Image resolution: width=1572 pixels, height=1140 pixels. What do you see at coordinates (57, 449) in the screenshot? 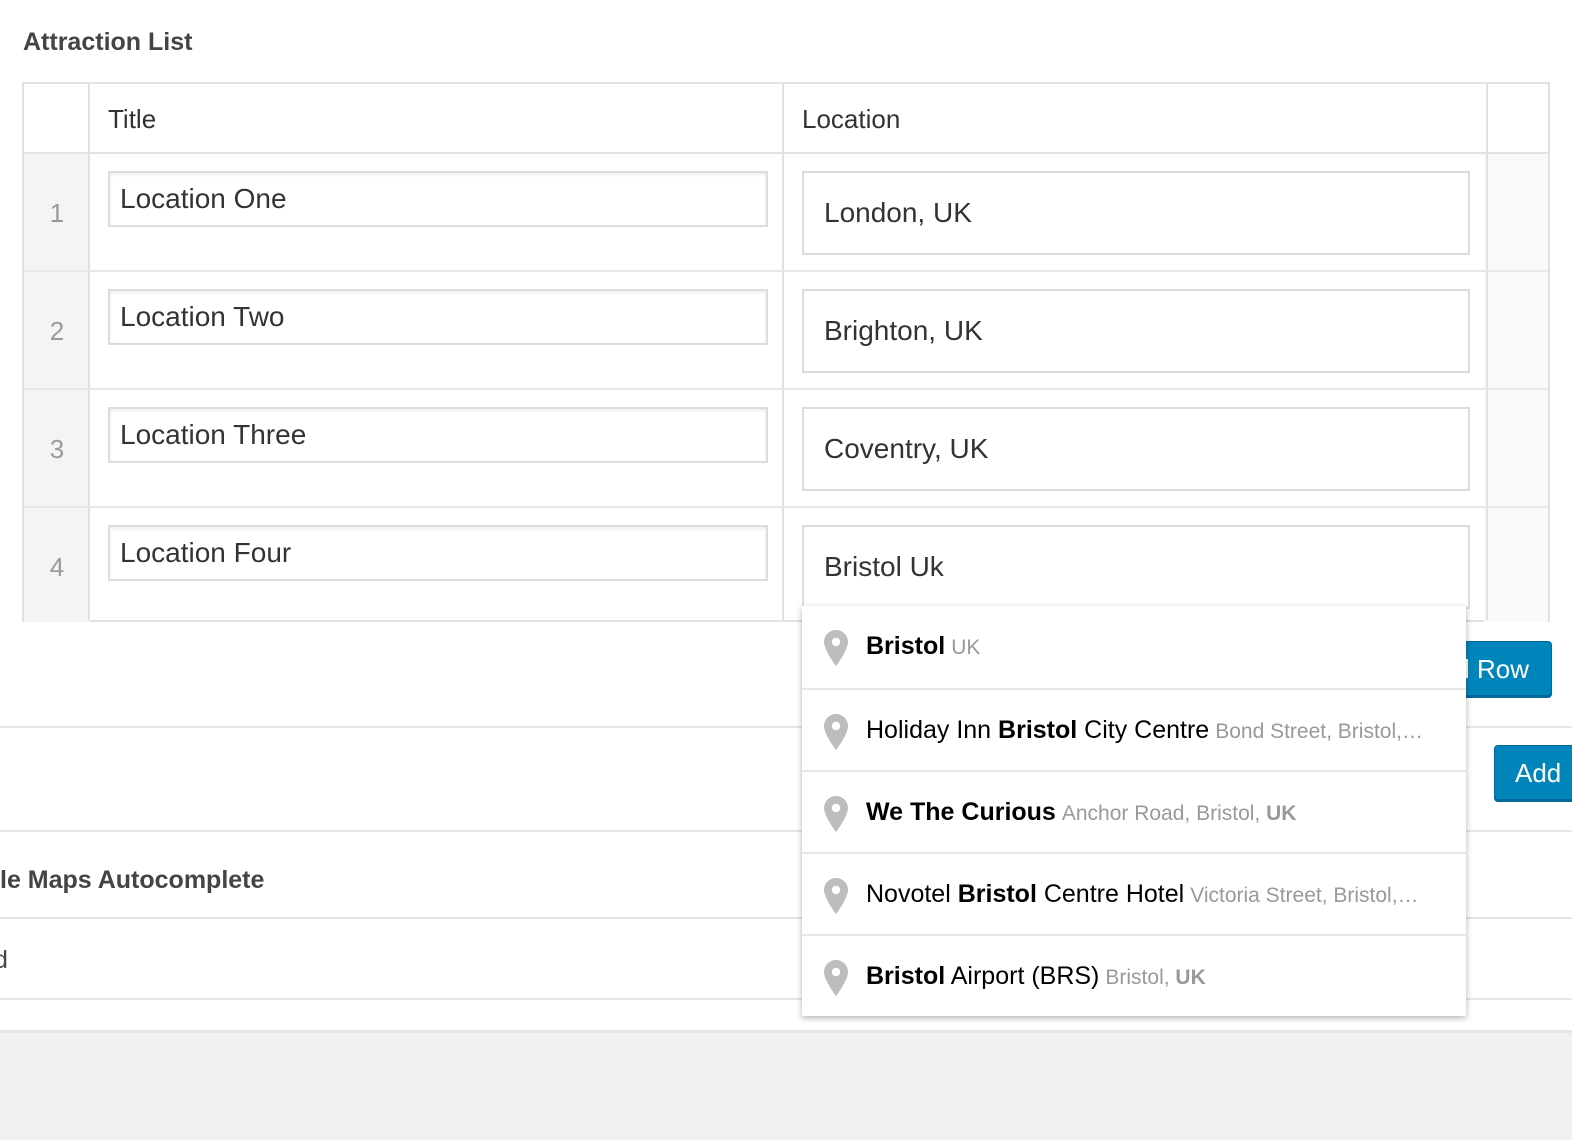
I see `row-order-handle: 3` at bounding box center [57, 449].